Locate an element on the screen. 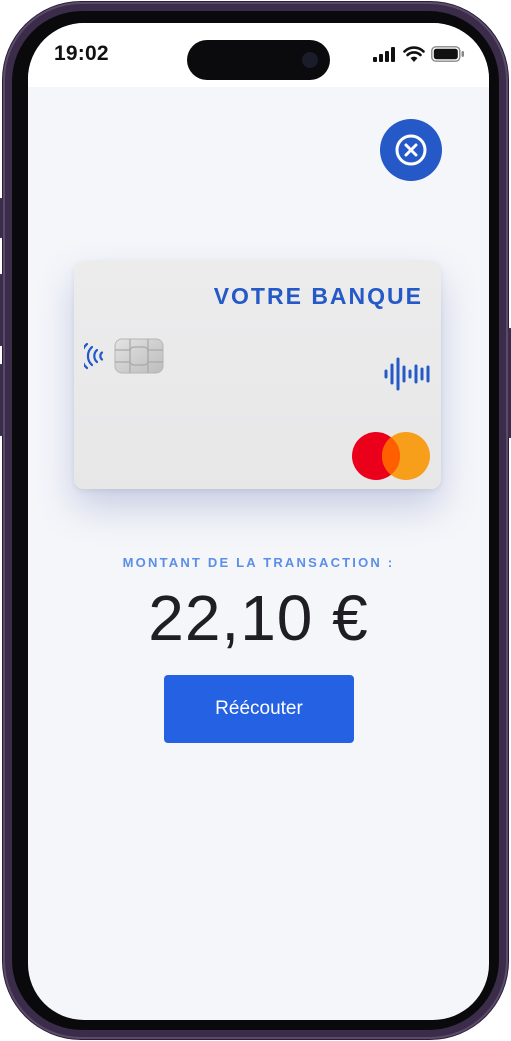  status-bar: 19:02 is located at coordinates (258, 55).